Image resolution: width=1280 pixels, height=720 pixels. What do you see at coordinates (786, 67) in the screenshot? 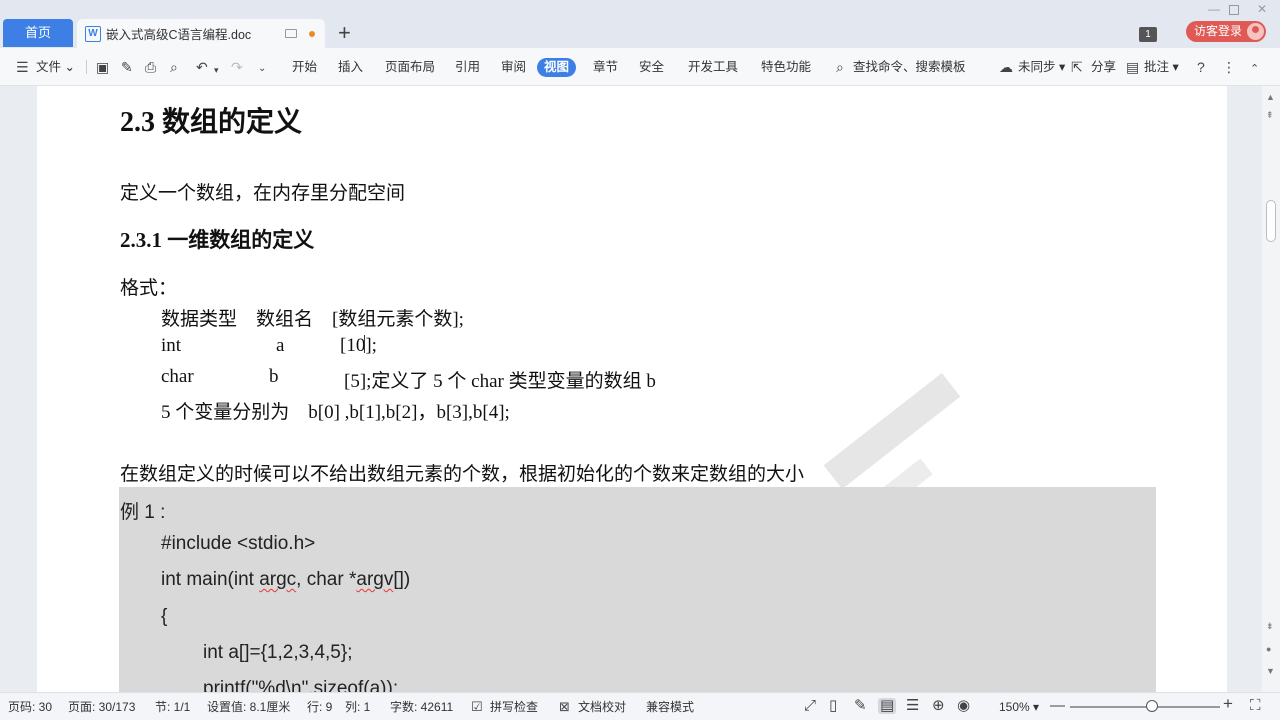
I see `ribbon-tab-features: 特色功能` at bounding box center [786, 67].